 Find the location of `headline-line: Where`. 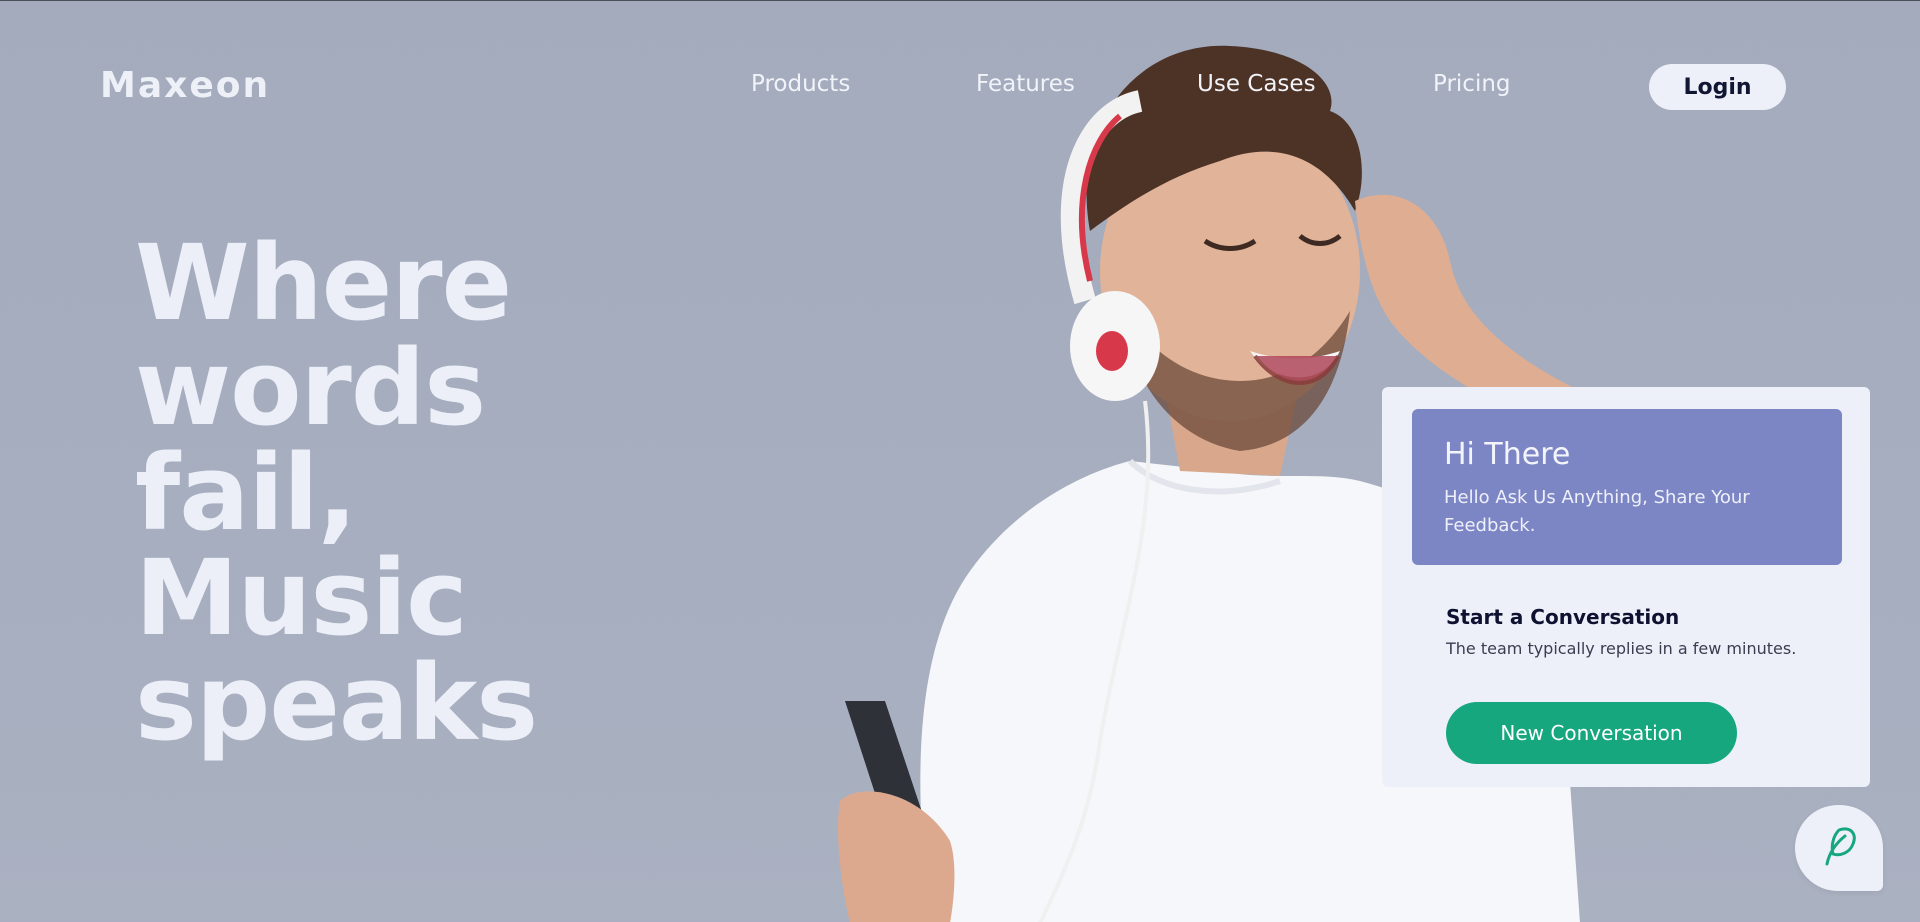

headline-line: Where is located at coordinates (323, 283).